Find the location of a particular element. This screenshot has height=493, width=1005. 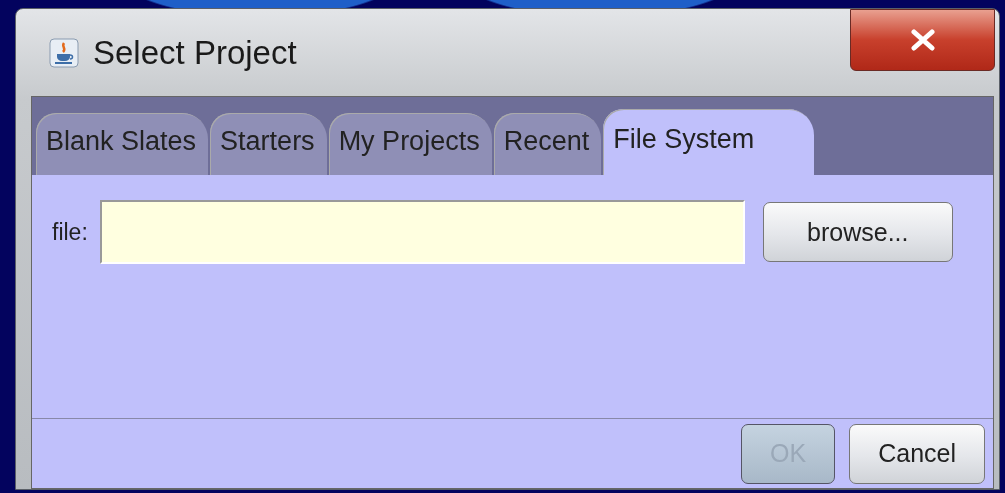

file-input-field is located at coordinates (422, 232).